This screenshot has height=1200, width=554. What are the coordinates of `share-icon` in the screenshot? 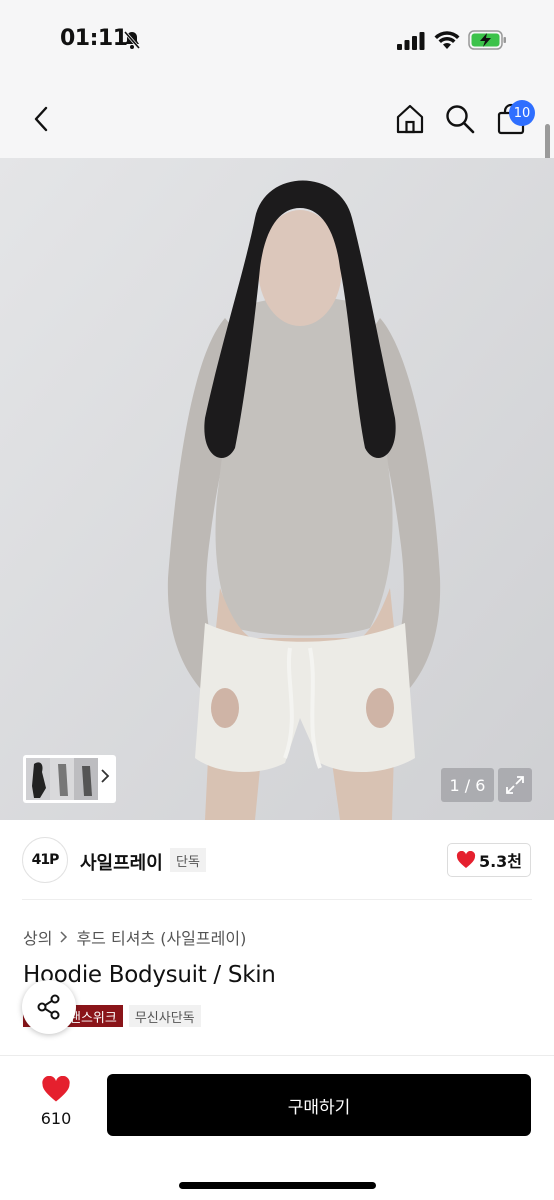 It's located at (48, 1007).